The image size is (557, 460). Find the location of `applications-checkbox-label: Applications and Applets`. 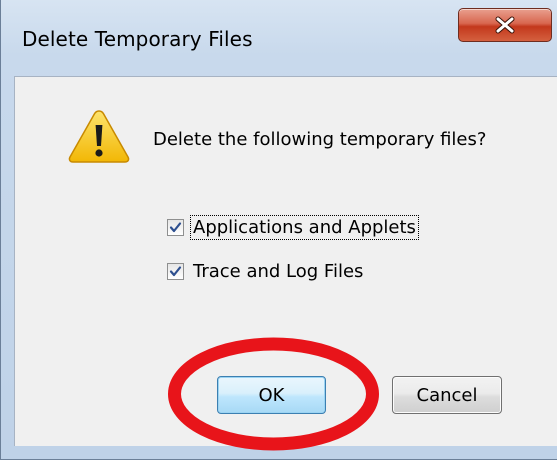

applications-checkbox-label: Applications and Applets is located at coordinates (304, 227).